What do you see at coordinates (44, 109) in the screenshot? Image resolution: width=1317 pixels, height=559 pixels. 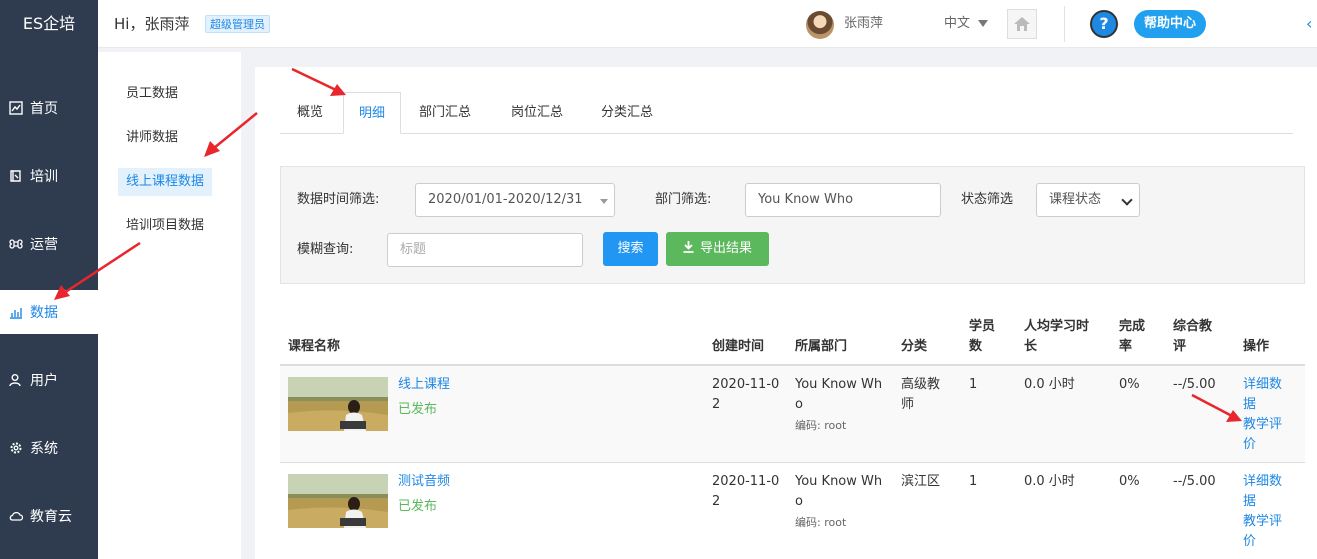 I see `sidebar-item-label: 首页` at bounding box center [44, 109].